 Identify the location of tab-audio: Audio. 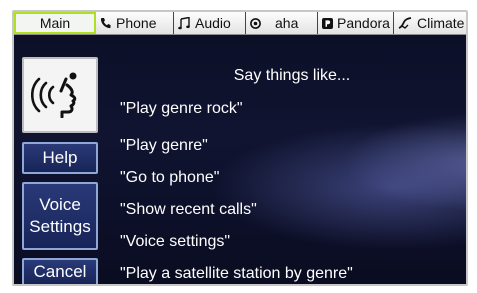
(210, 23).